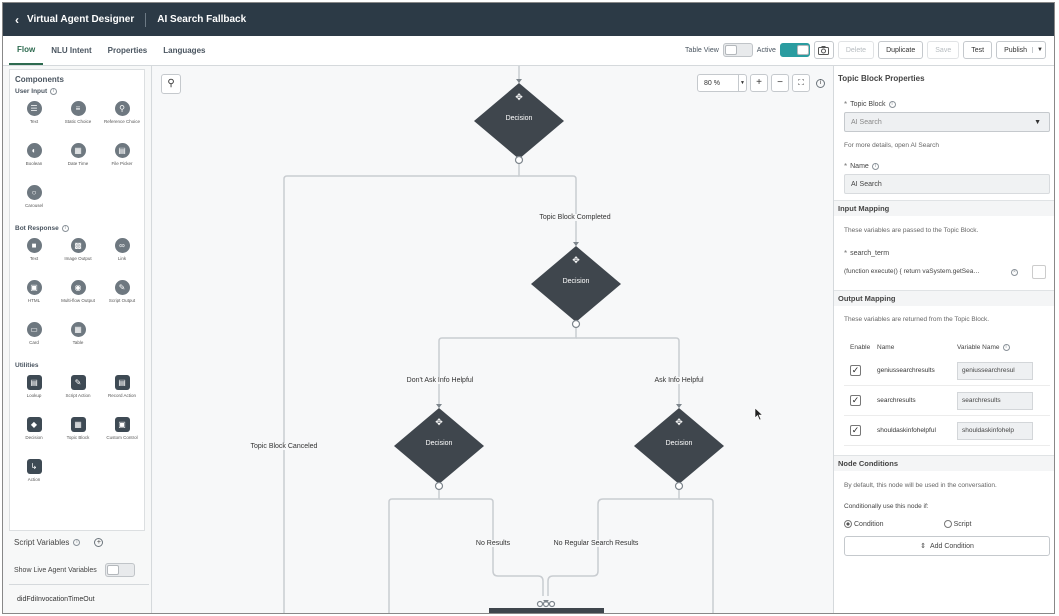 The image size is (1059, 616). I want to click on zoom-out-button: −, so click(780, 83).